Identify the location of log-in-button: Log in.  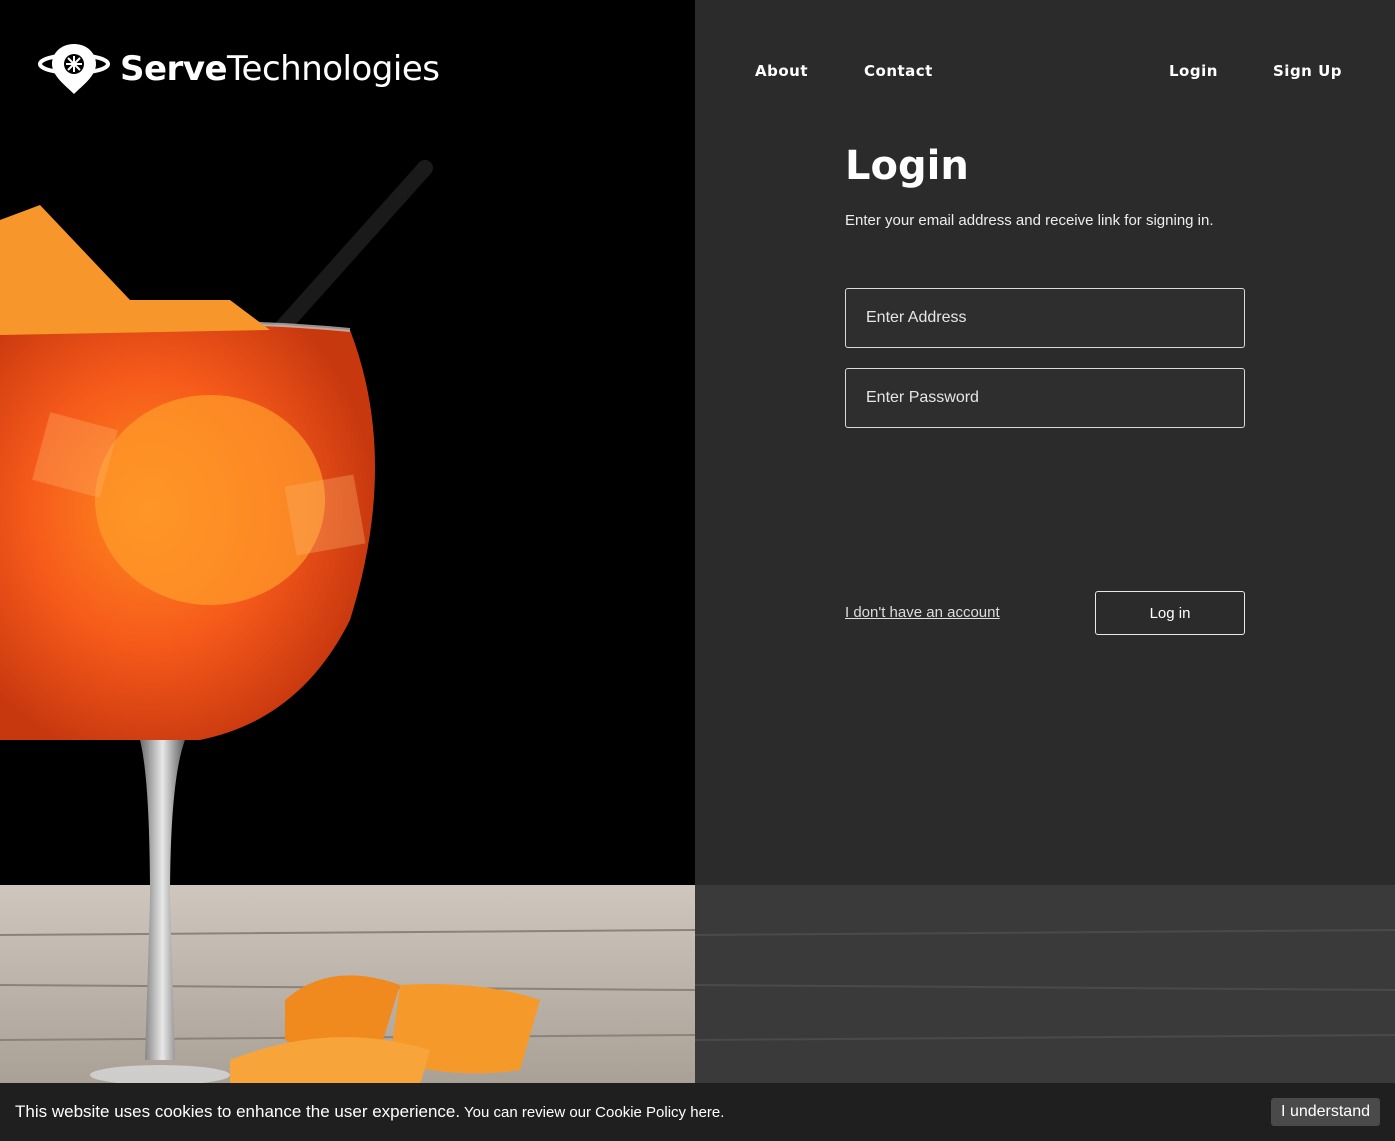
(1170, 613).